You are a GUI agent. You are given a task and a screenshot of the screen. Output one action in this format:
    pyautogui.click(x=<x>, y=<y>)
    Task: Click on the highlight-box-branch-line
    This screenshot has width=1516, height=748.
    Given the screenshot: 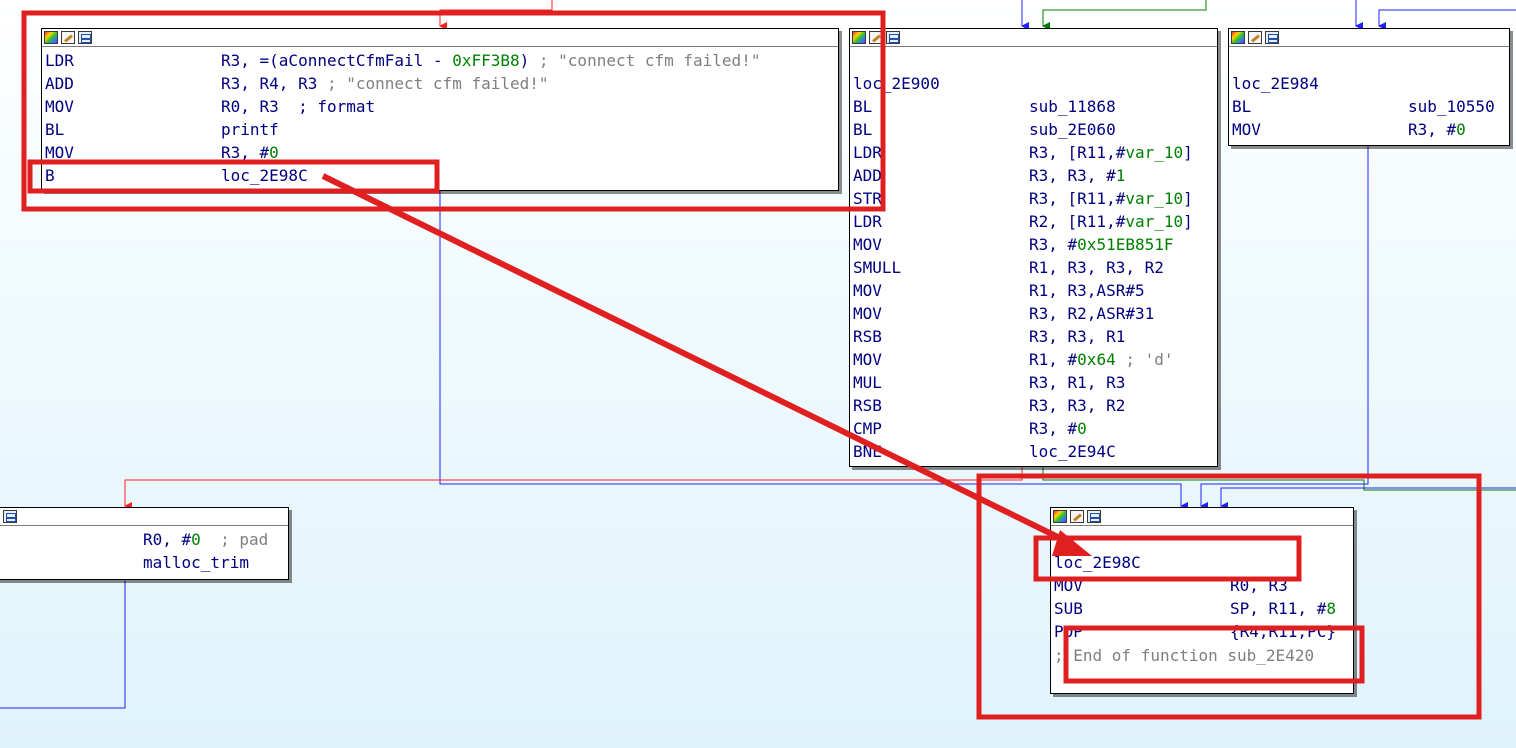 What is the action you would take?
    pyautogui.click(x=233, y=176)
    